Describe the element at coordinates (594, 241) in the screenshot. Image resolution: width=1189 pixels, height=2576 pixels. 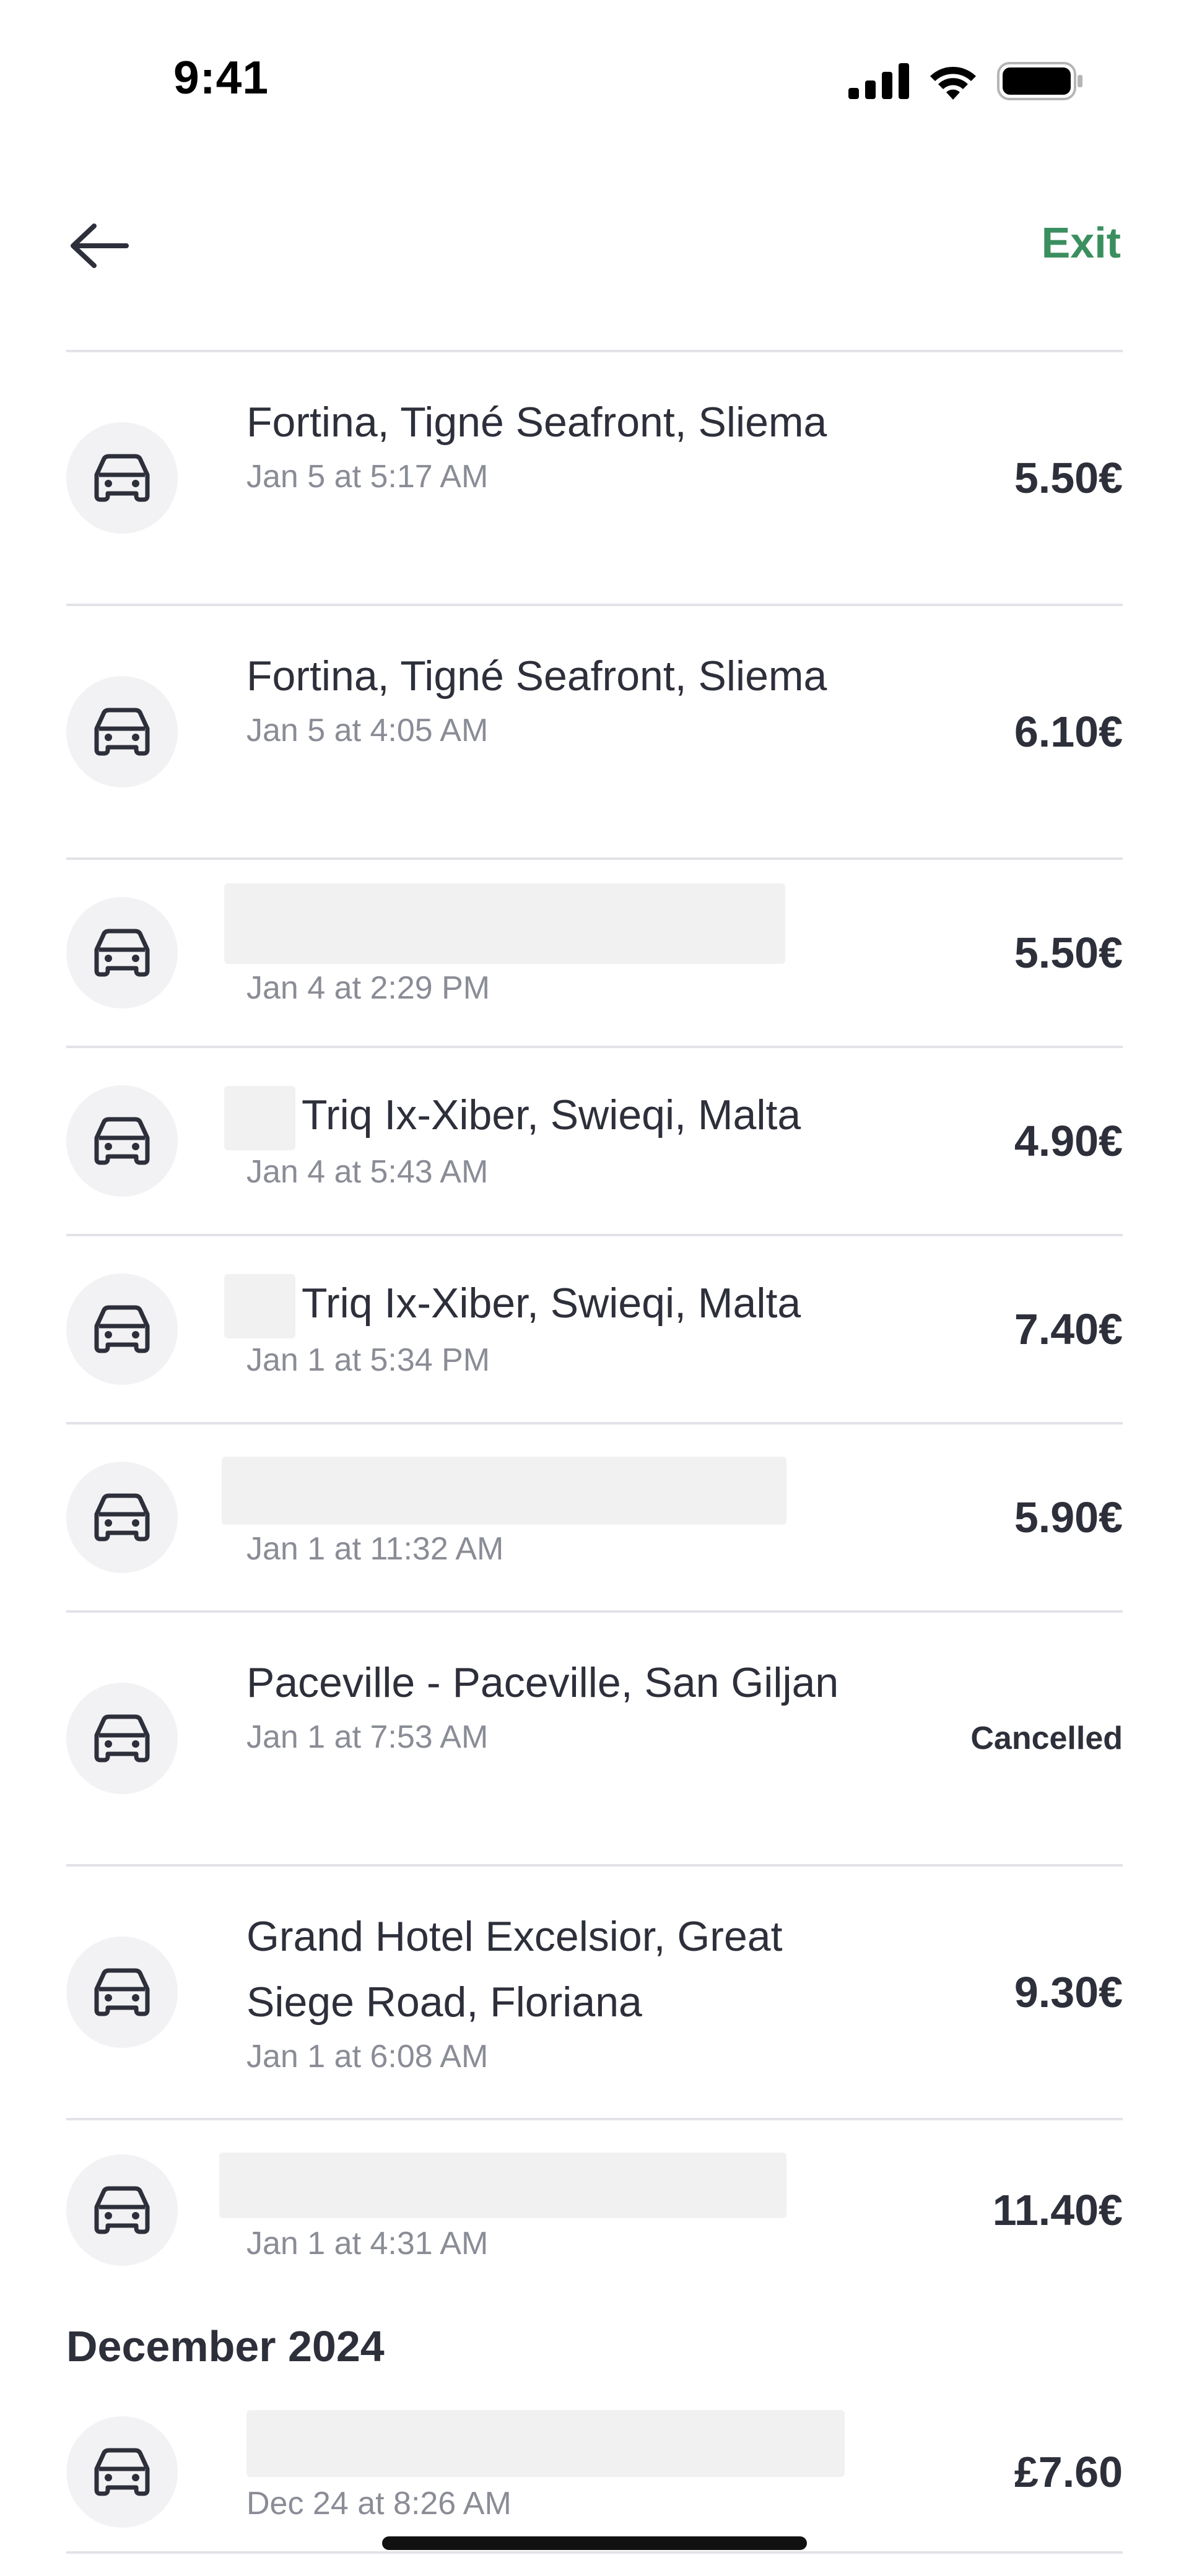
I see `nav-bar: Exit` at that location.